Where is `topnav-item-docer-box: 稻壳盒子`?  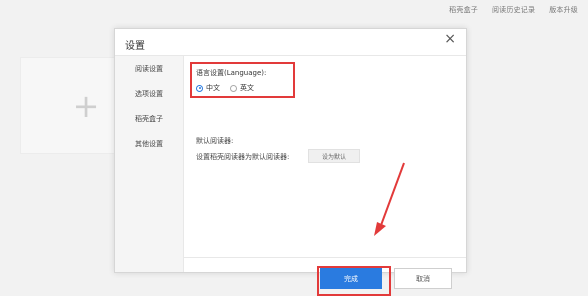 topnav-item-docer-box: 稻壳盒子 is located at coordinates (463, 10).